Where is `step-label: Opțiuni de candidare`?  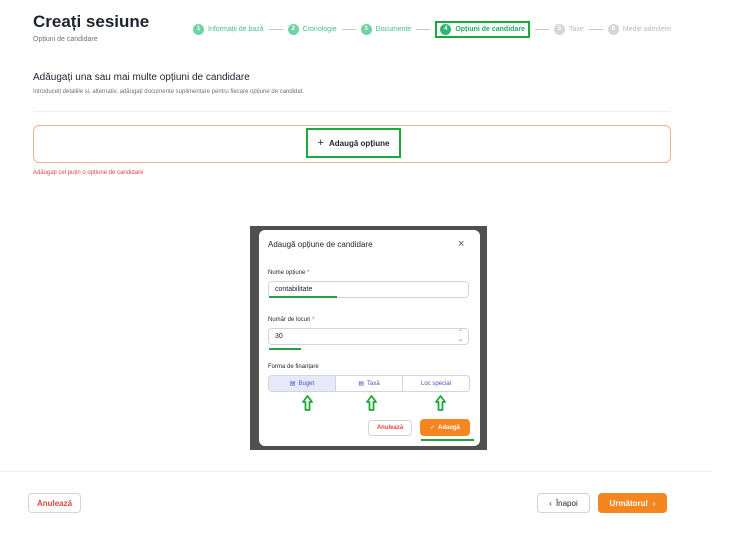
step-label: Opțiuni de candidare is located at coordinates (490, 29).